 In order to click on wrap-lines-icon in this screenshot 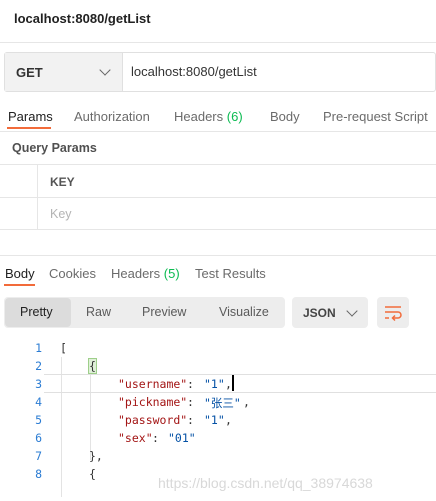, I will do `click(393, 314)`.